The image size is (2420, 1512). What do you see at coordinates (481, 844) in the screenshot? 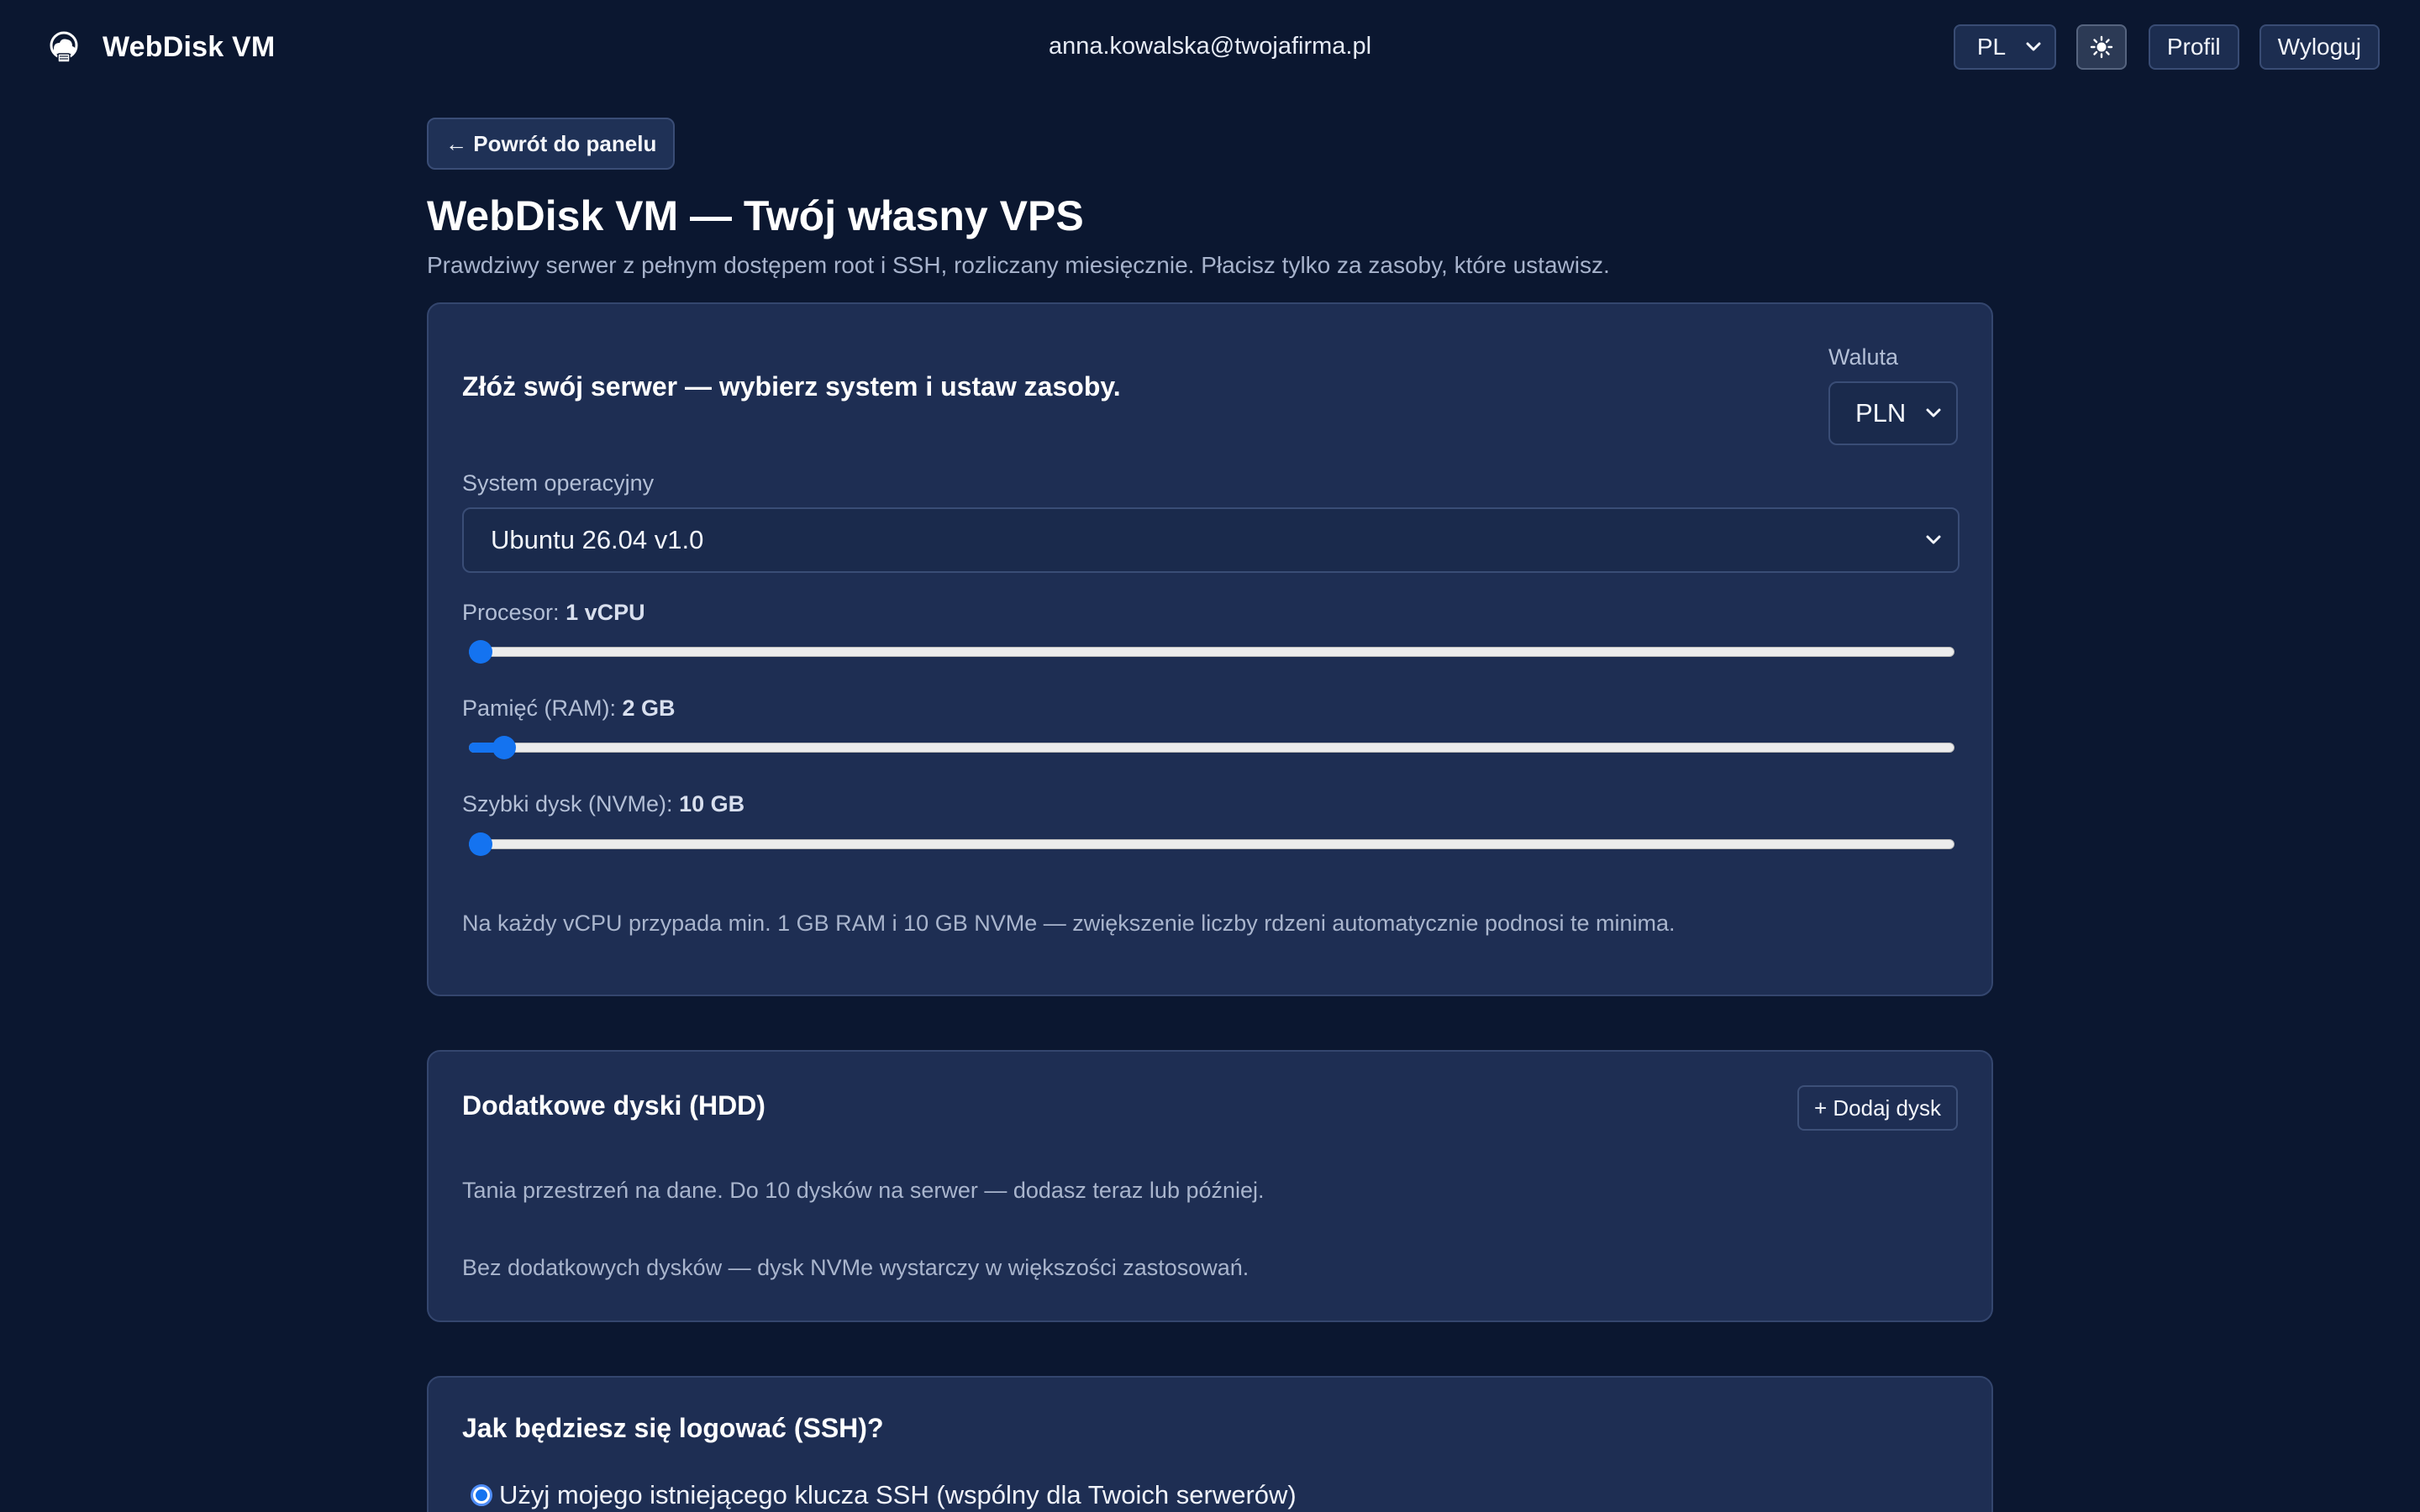
I see `nvme-slider-thumb` at bounding box center [481, 844].